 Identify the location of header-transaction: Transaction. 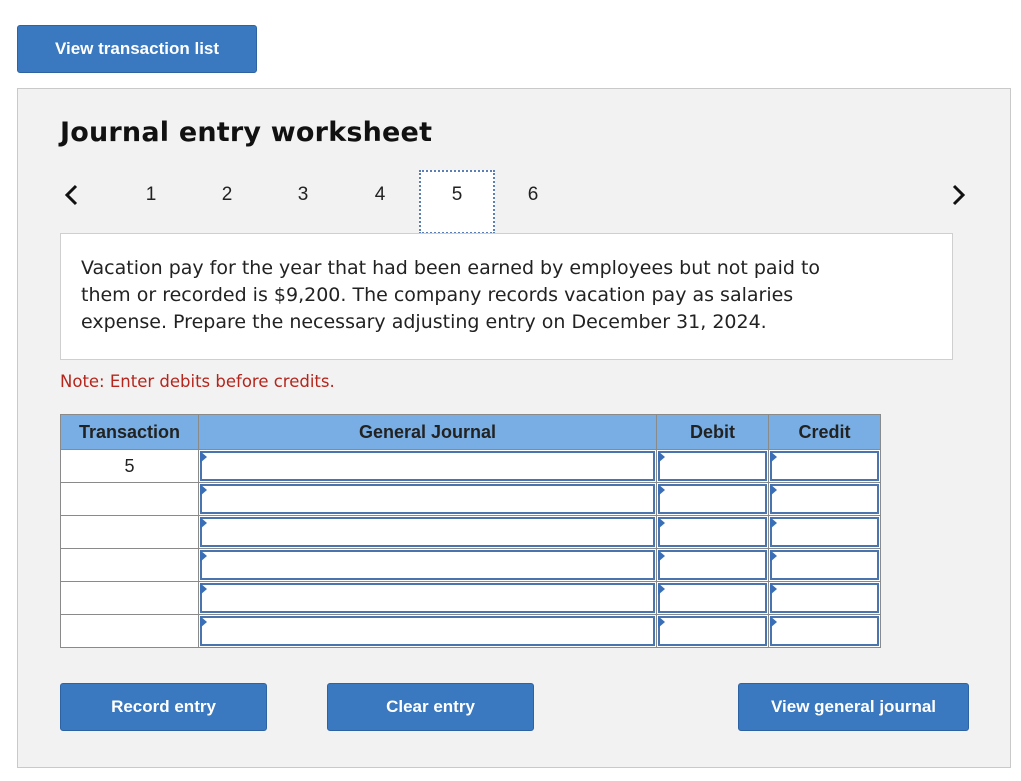
(129, 432).